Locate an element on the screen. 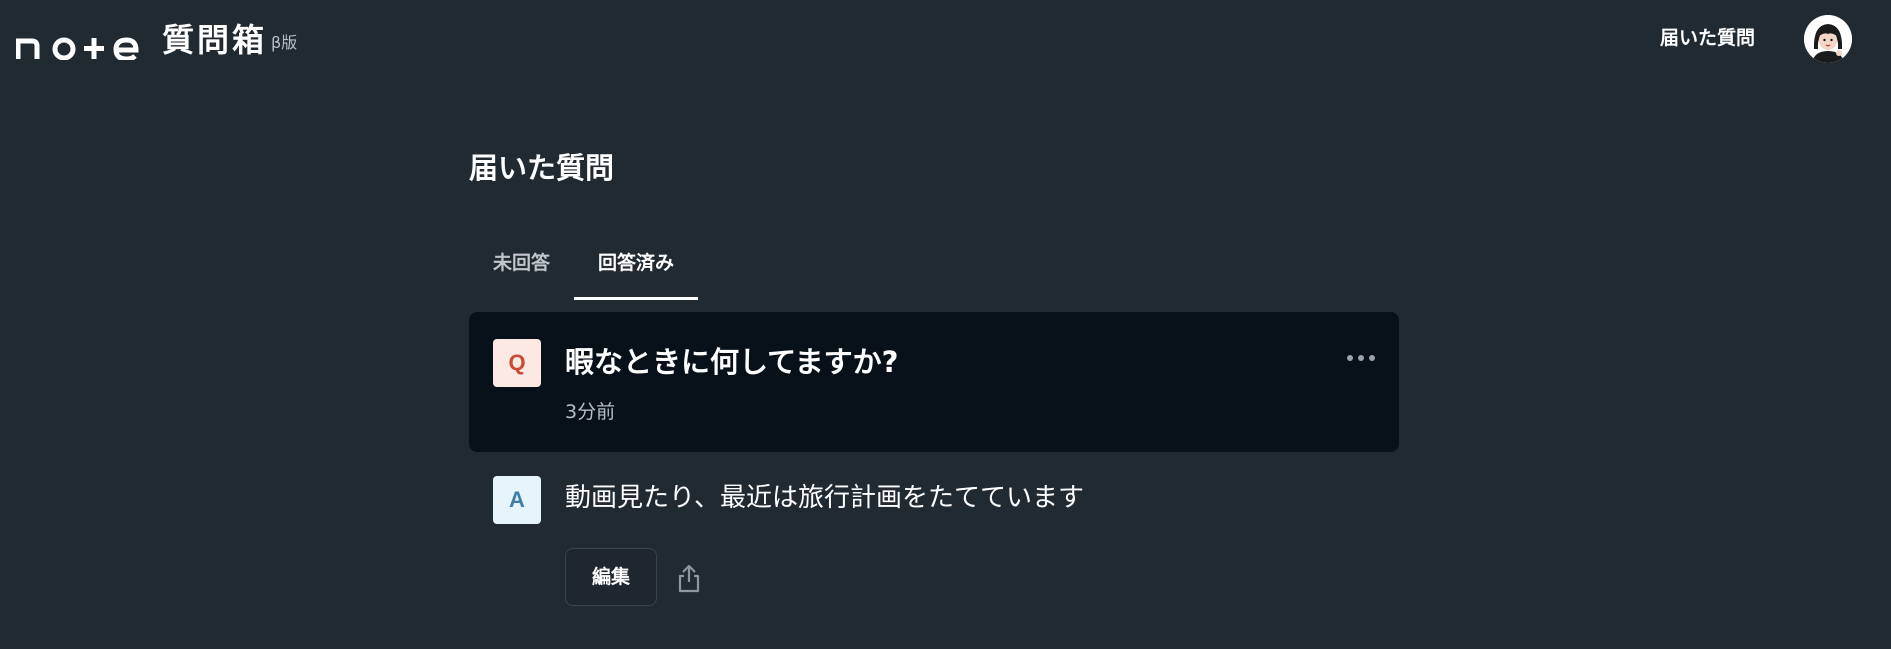 This screenshot has width=1891, height=649. question-badge: Q is located at coordinates (517, 363).